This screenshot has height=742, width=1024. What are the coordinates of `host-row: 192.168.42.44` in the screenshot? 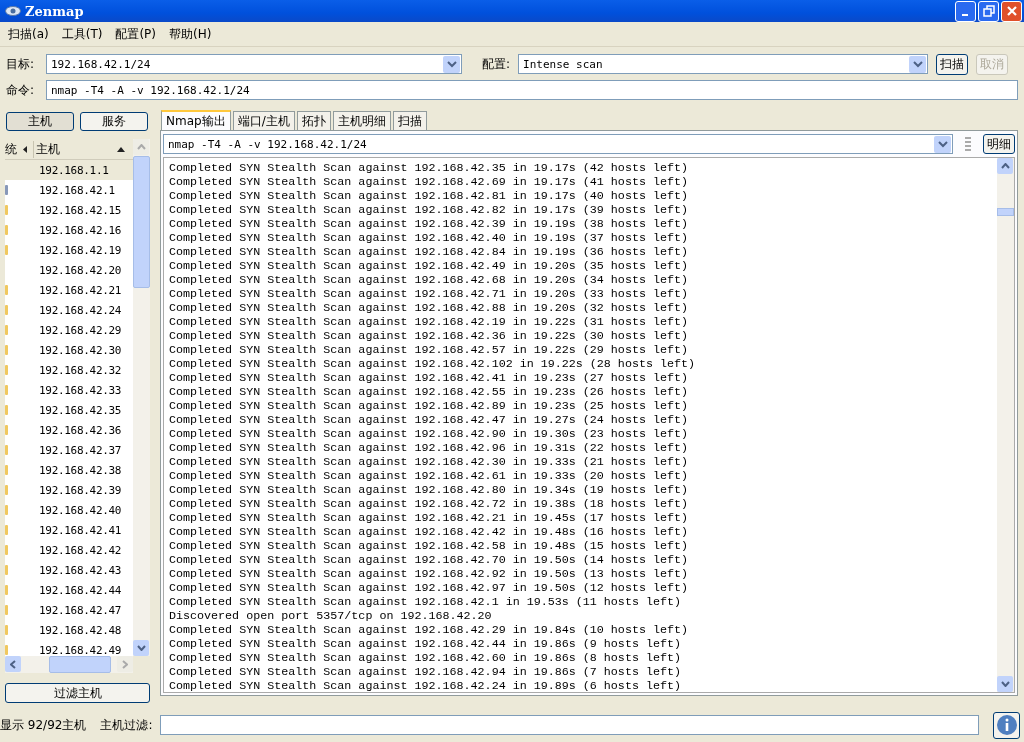 It's located at (69, 590).